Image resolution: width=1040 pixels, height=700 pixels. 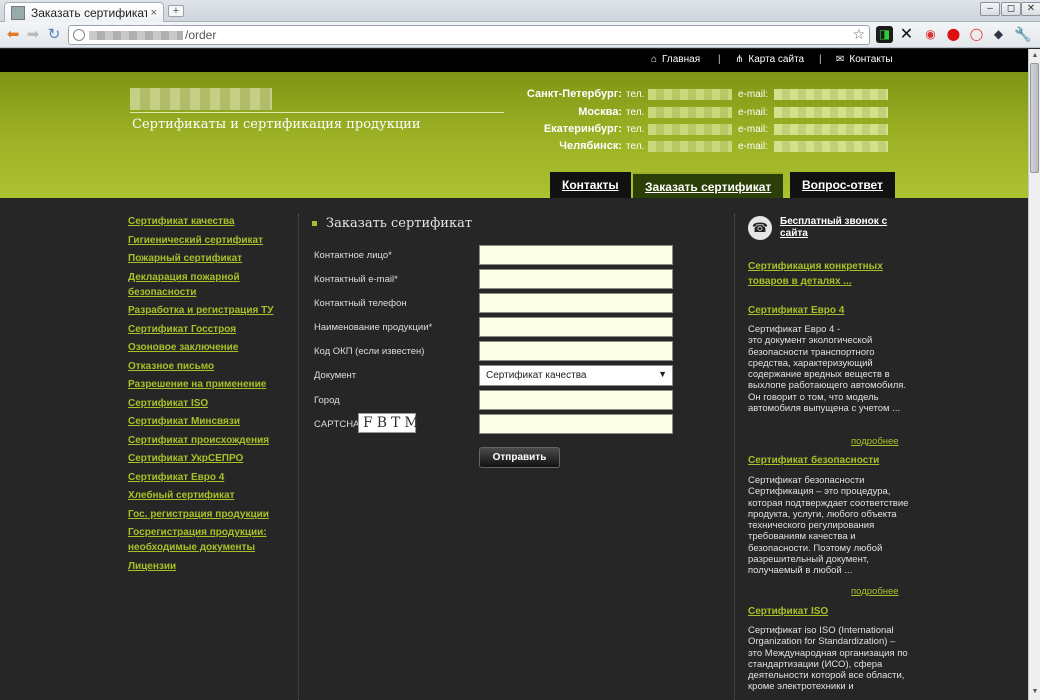 I want to click on tab-order-certificate: Заказать сертификат, so click(x=708, y=185).